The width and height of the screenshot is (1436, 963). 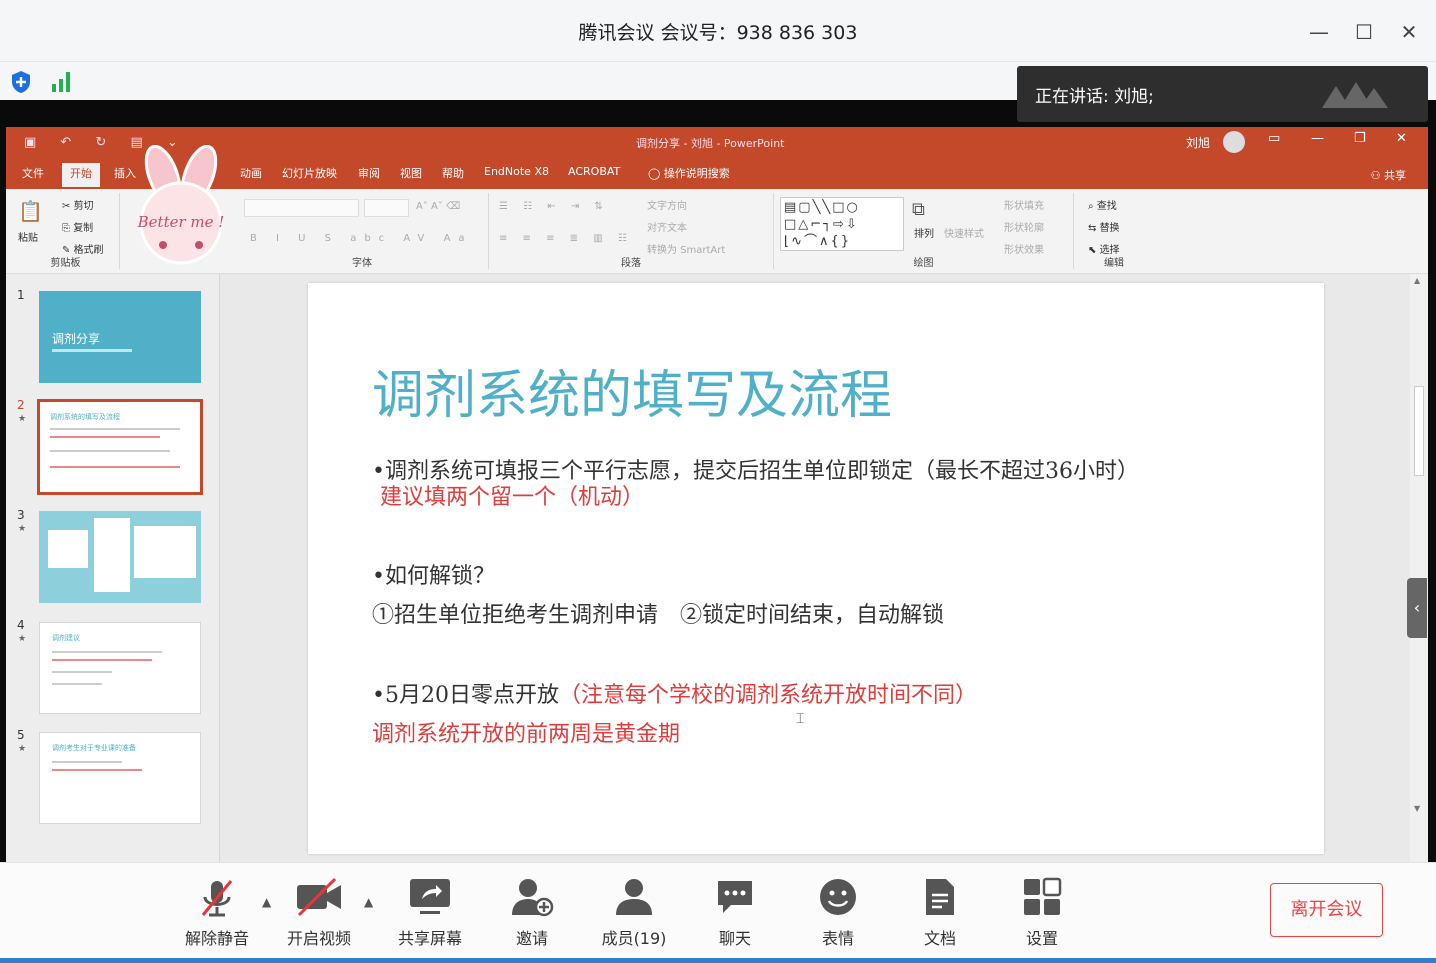 I want to click on tab-animation: 动画, so click(x=251, y=173).